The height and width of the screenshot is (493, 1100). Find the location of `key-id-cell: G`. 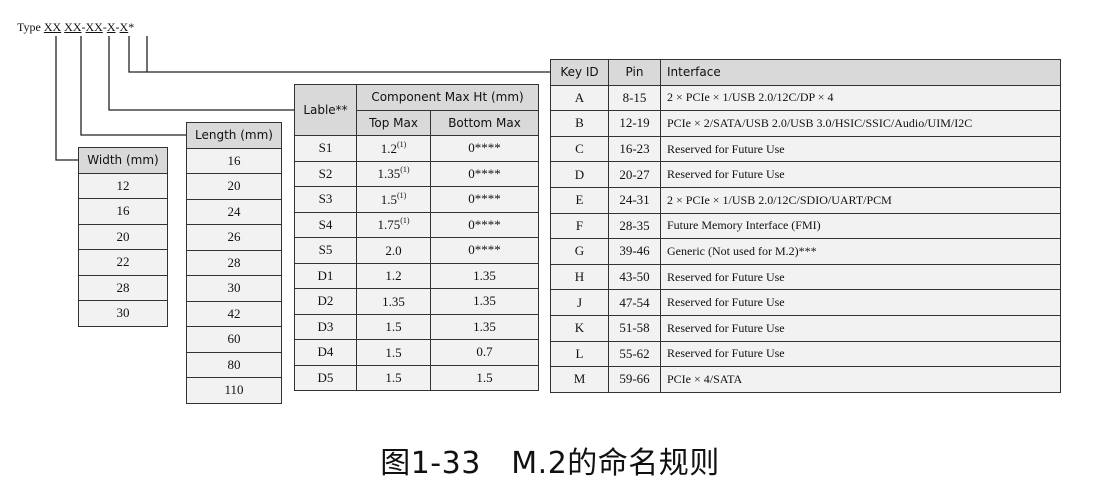

key-id-cell: G is located at coordinates (579, 251).